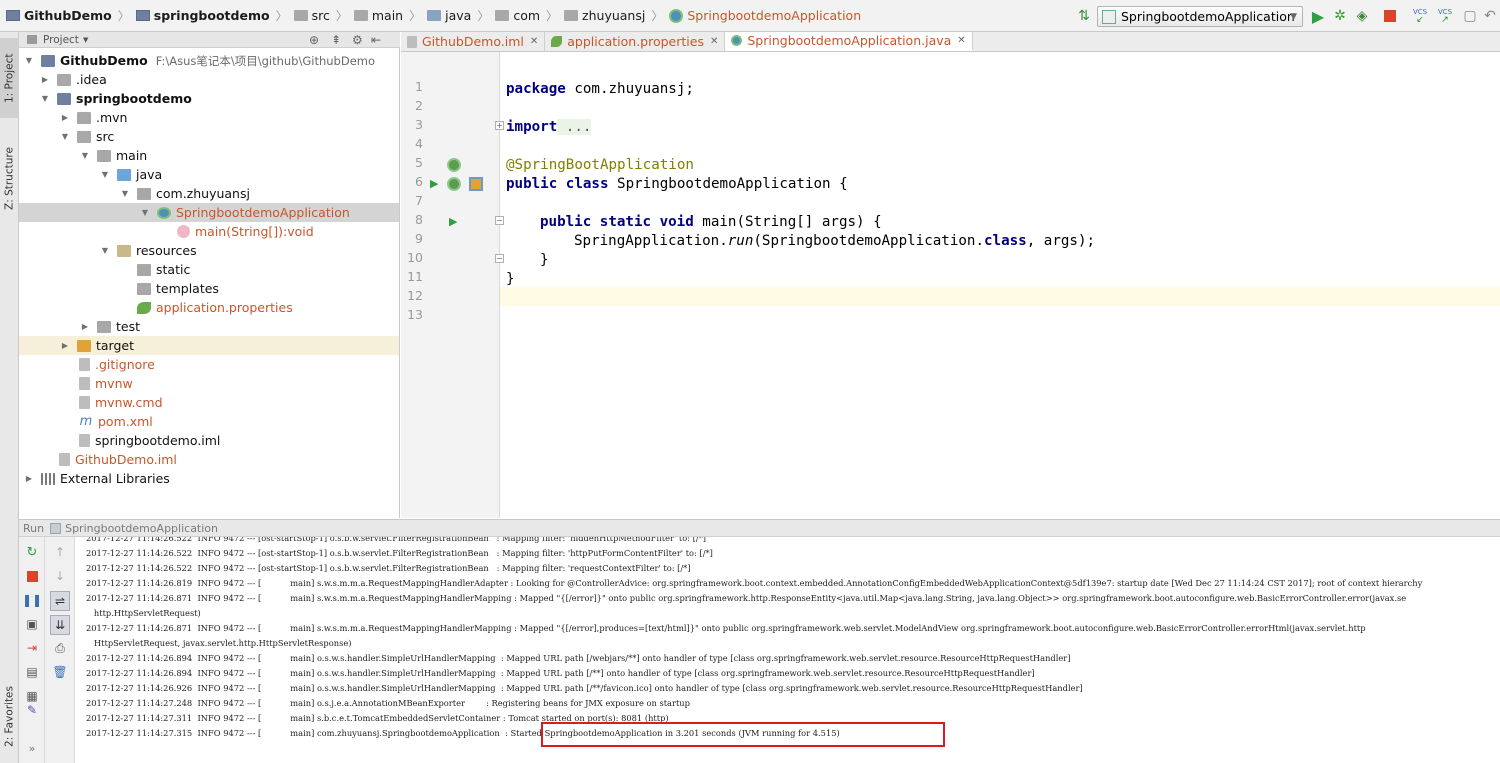 This screenshot has width=1500, height=763. What do you see at coordinates (144, 193) in the screenshot?
I see `package-icon` at bounding box center [144, 193].